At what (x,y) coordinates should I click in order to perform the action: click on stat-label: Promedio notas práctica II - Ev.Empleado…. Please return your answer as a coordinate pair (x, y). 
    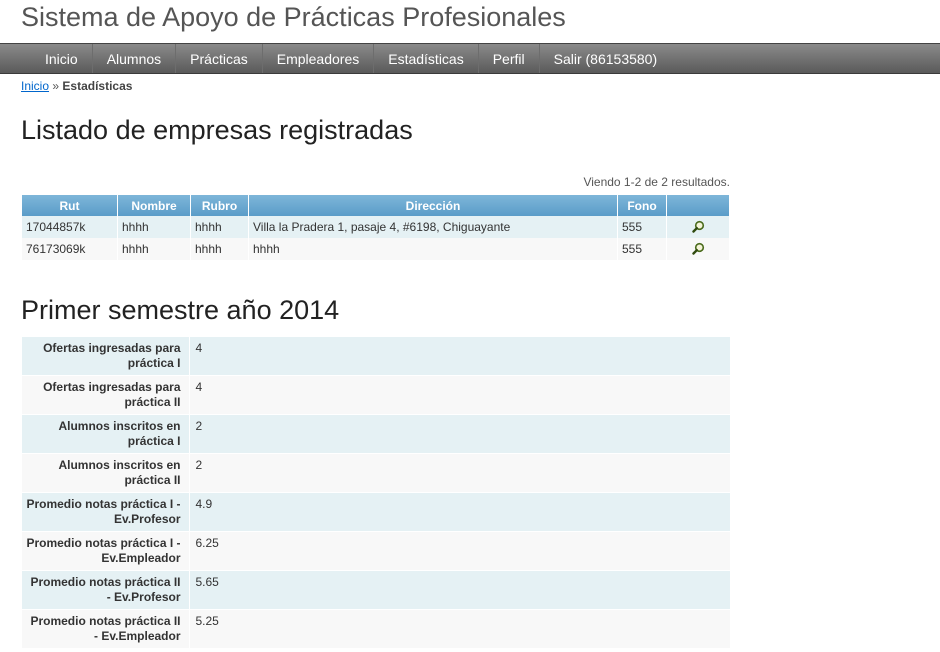
    Looking at the image, I should click on (105, 629).